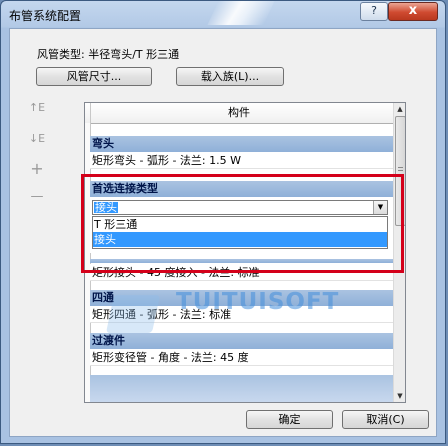  Describe the element at coordinates (241, 189) in the screenshot. I see `group-row-preferred-connection: 首选连接类型` at that location.